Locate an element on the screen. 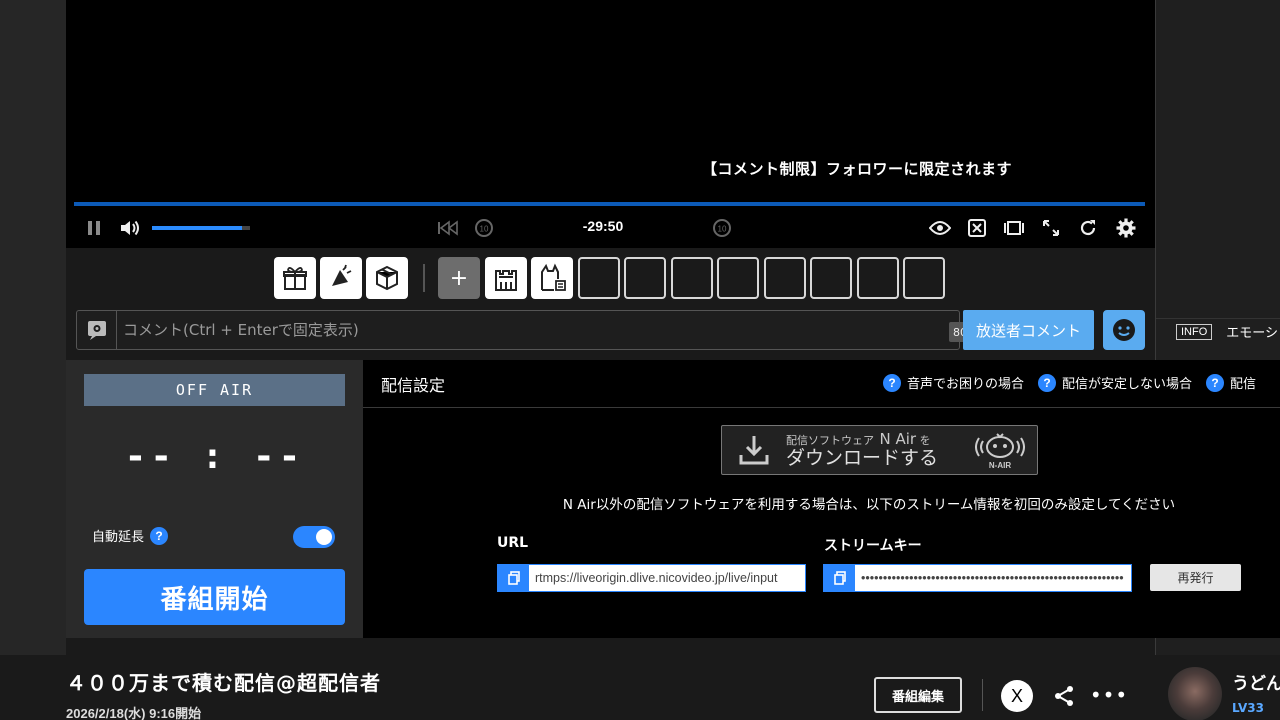  castle-icon is located at coordinates (506, 280).